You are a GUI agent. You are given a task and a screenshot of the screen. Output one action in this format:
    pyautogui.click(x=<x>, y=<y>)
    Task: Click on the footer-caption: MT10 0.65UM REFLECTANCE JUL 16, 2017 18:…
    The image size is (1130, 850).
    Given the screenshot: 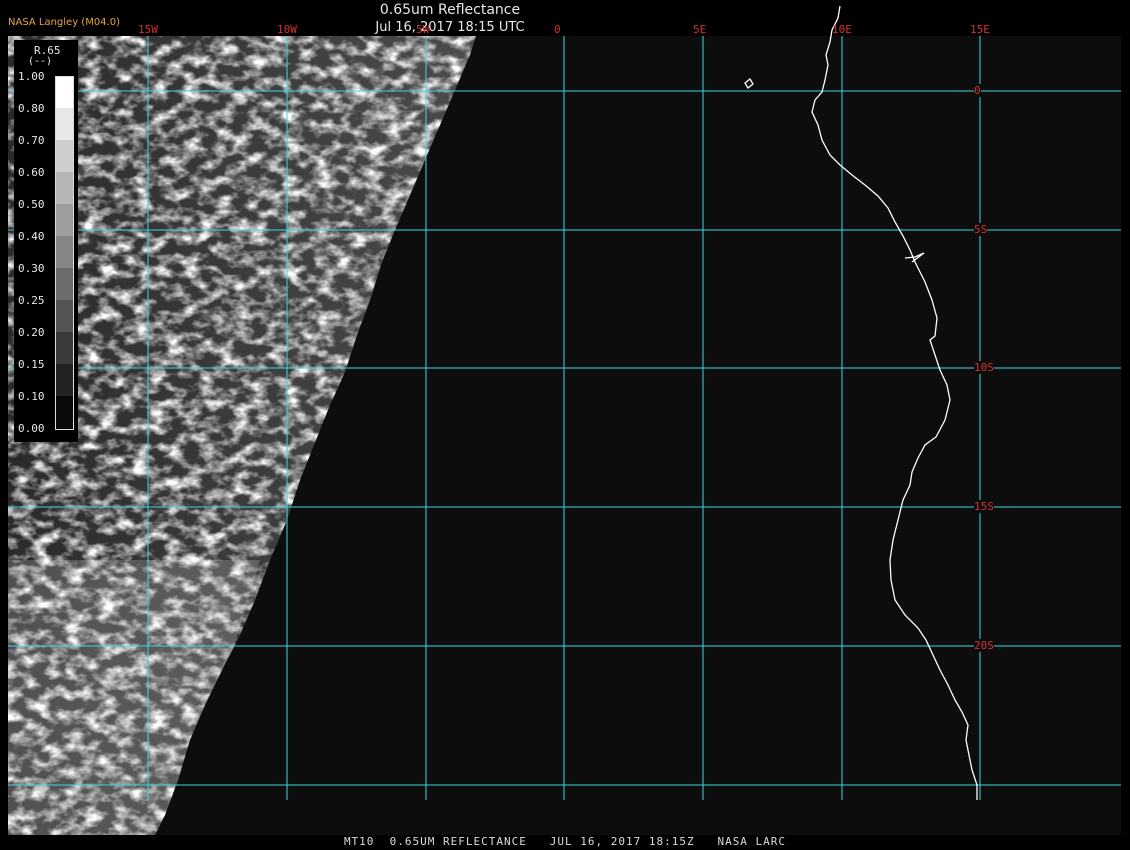 What is the action you would take?
    pyautogui.click(x=565, y=841)
    